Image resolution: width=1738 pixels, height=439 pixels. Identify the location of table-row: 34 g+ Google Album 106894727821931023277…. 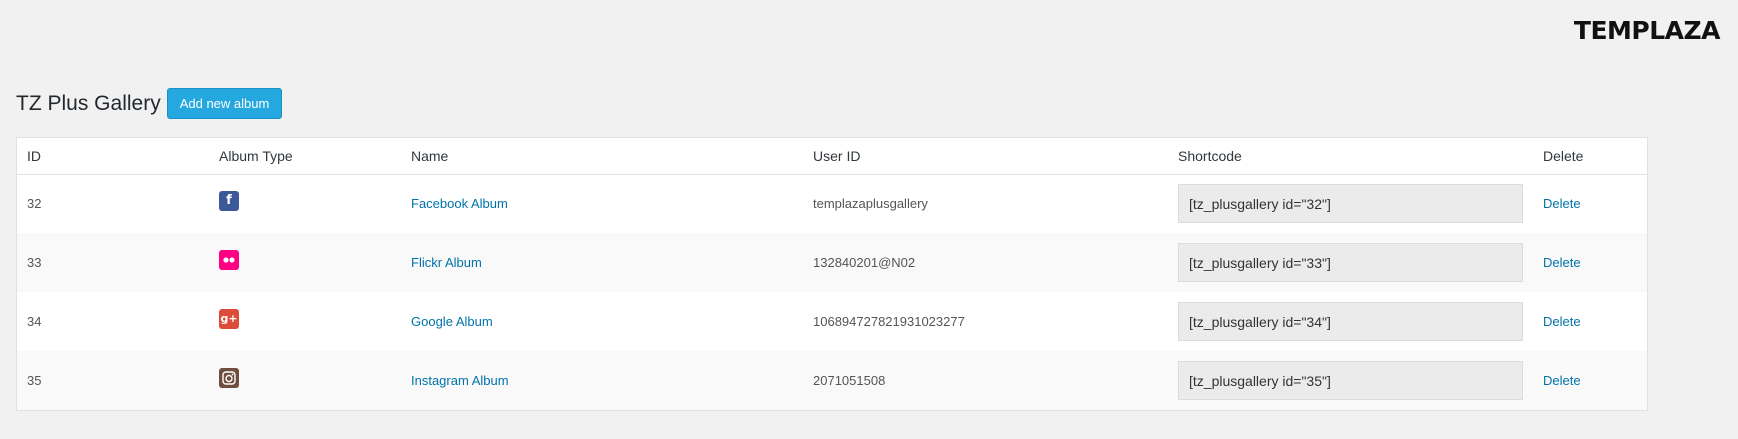
(832, 321).